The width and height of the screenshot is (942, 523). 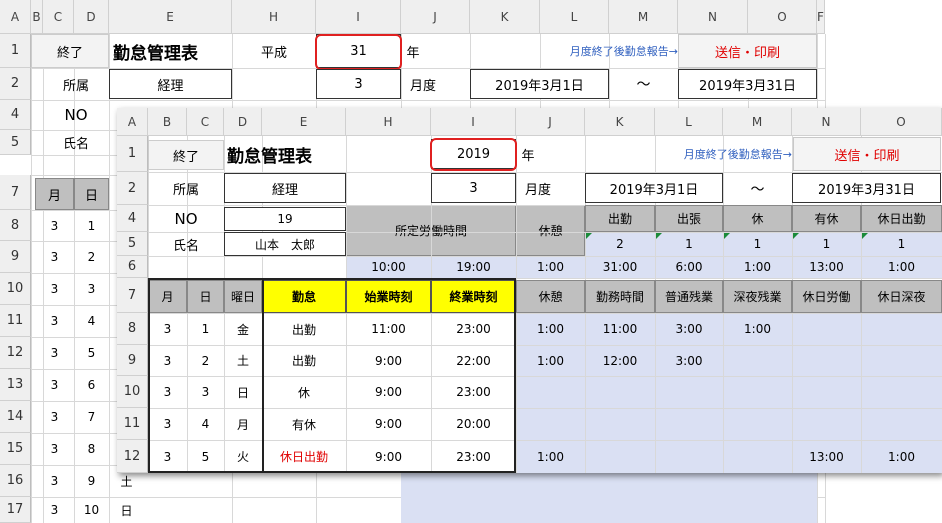 I want to click on table-cell: 休日出勤, so click(x=304, y=456).